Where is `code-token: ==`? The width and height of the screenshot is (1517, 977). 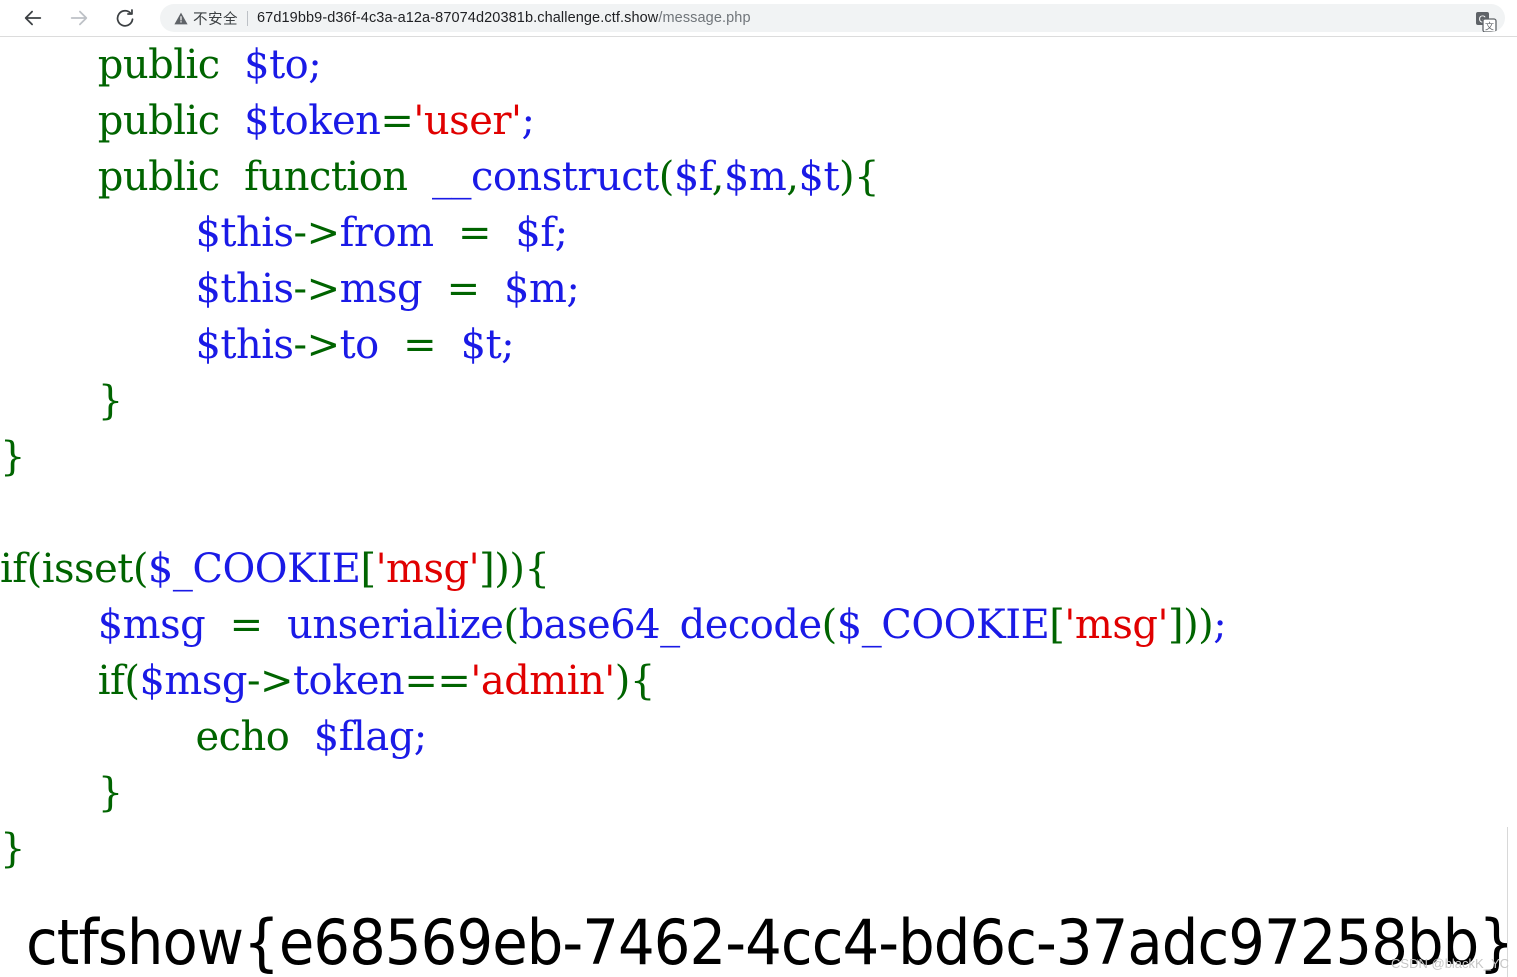 code-token: == is located at coordinates (437, 681).